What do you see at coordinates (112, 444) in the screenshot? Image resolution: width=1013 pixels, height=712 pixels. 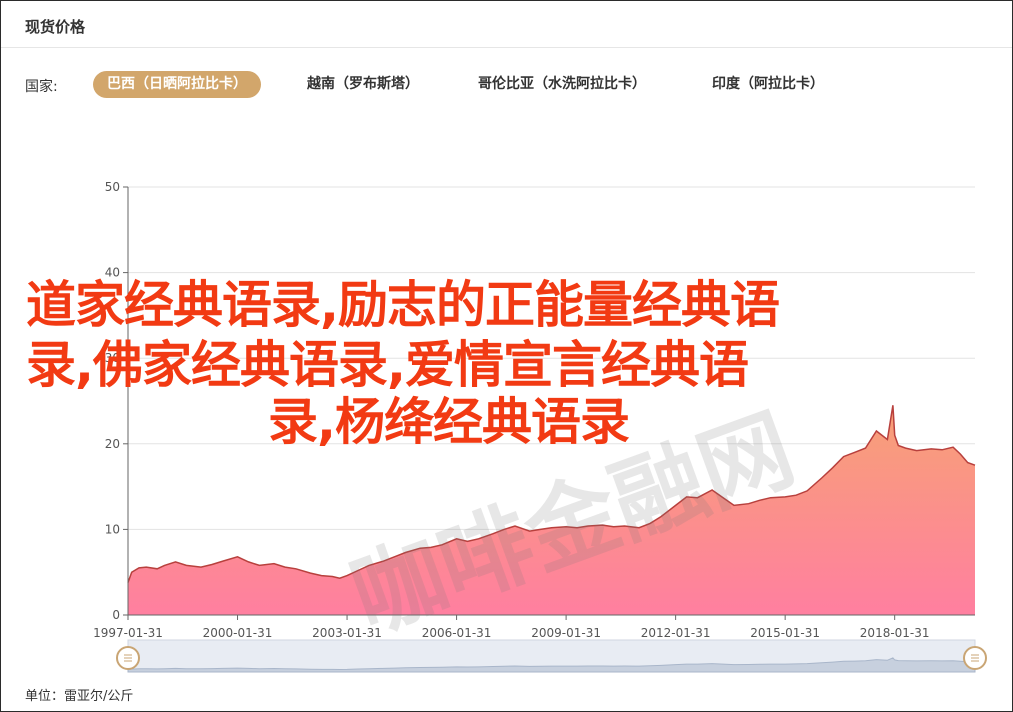 I see `ytick-label-20: 20` at bounding box center [112, 444].